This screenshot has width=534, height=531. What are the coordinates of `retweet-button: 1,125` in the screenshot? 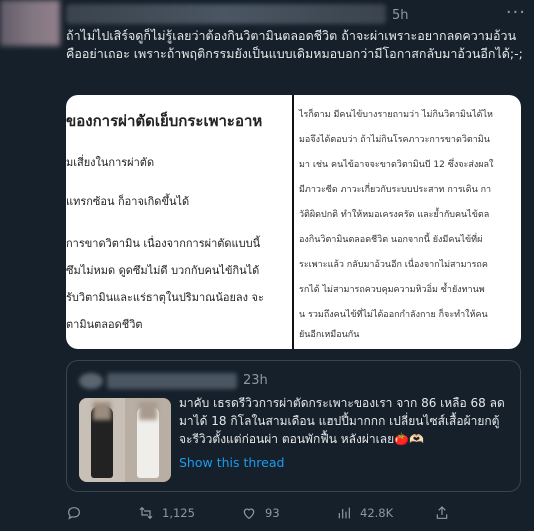 It's located at (166, 513).